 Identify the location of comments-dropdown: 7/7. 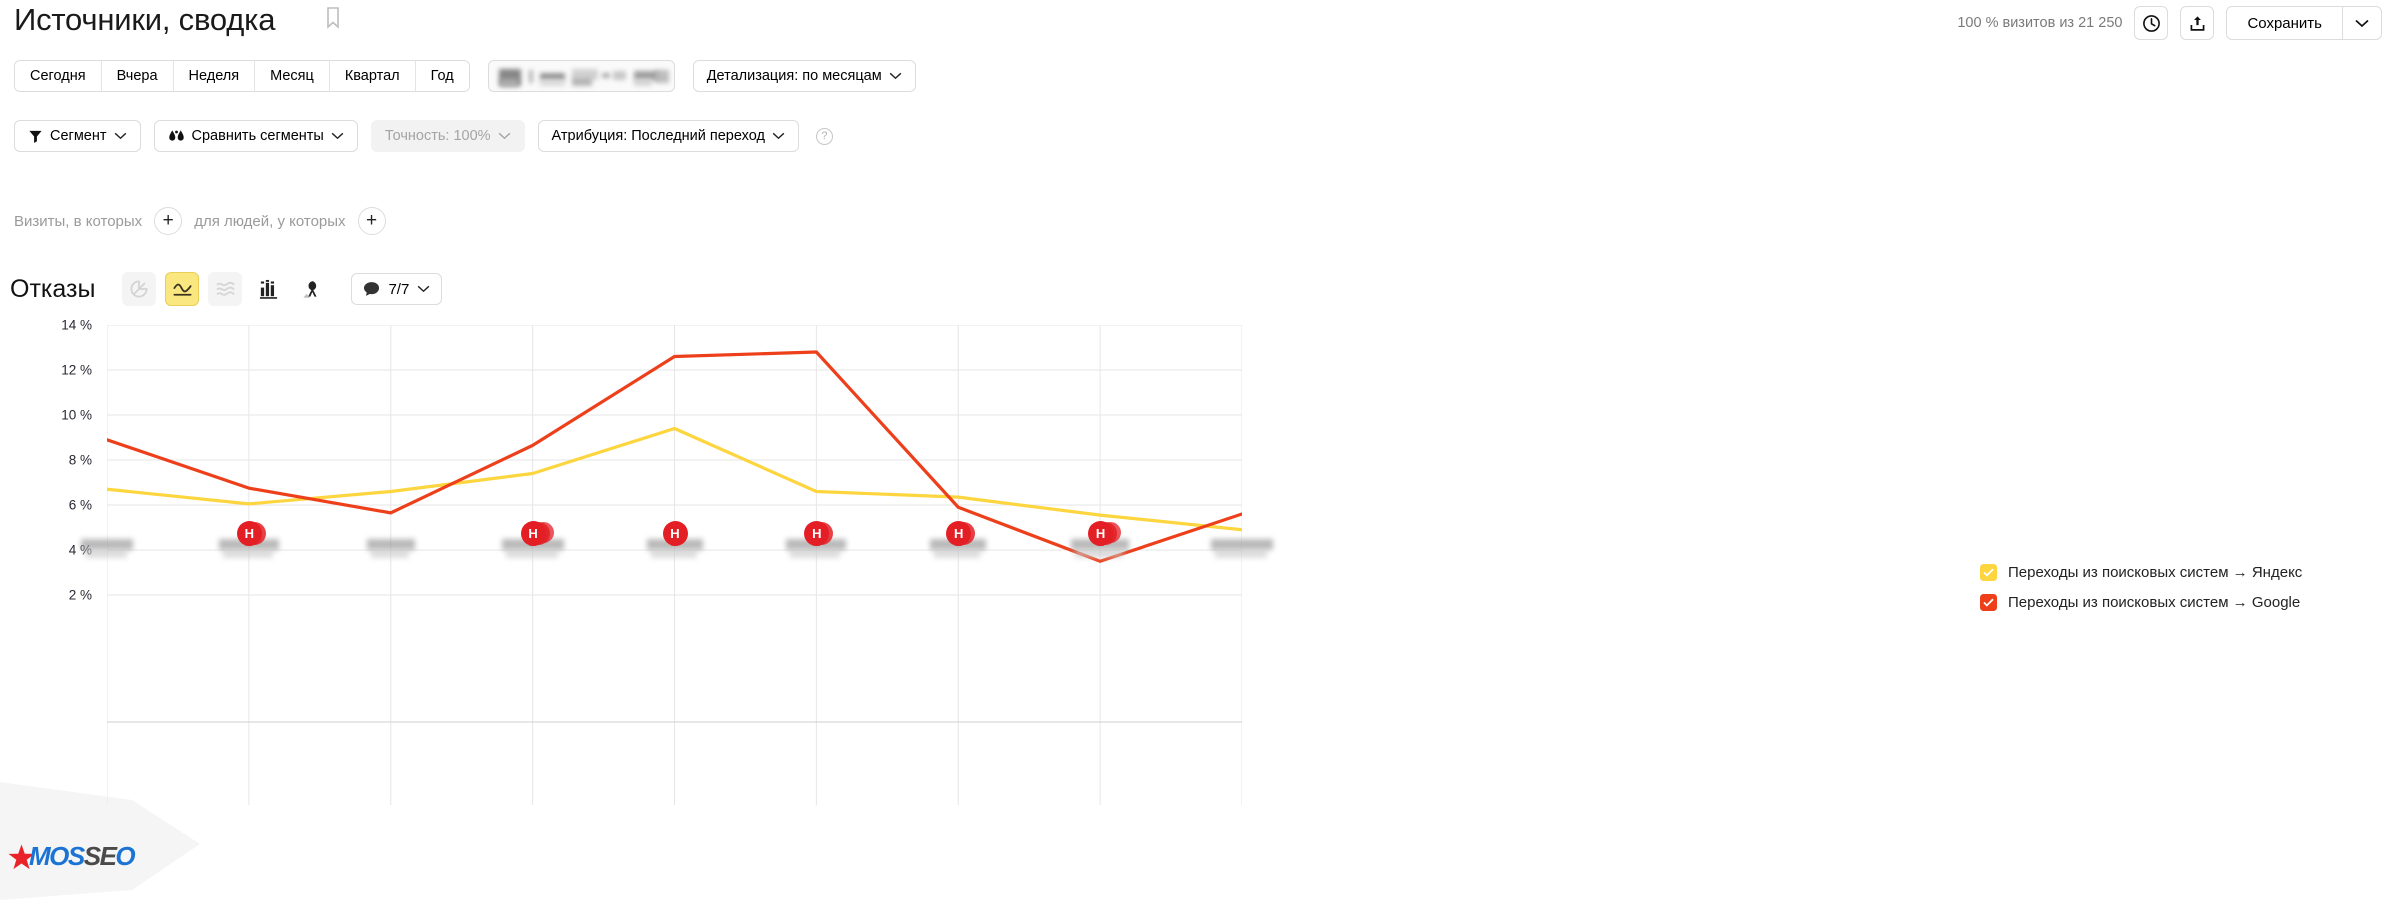
(397, 289).